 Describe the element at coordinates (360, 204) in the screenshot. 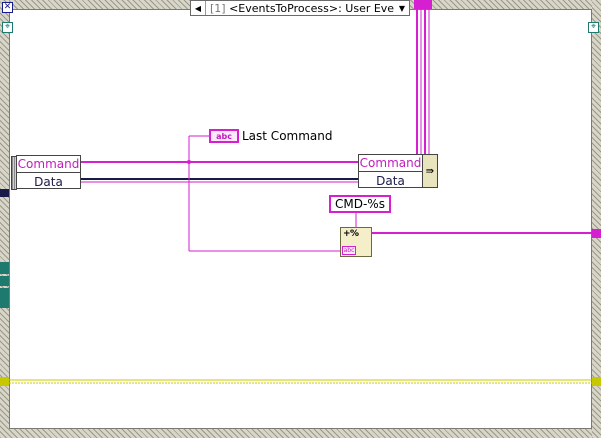

I see `format-string-constant: CMD-%s` at that location.